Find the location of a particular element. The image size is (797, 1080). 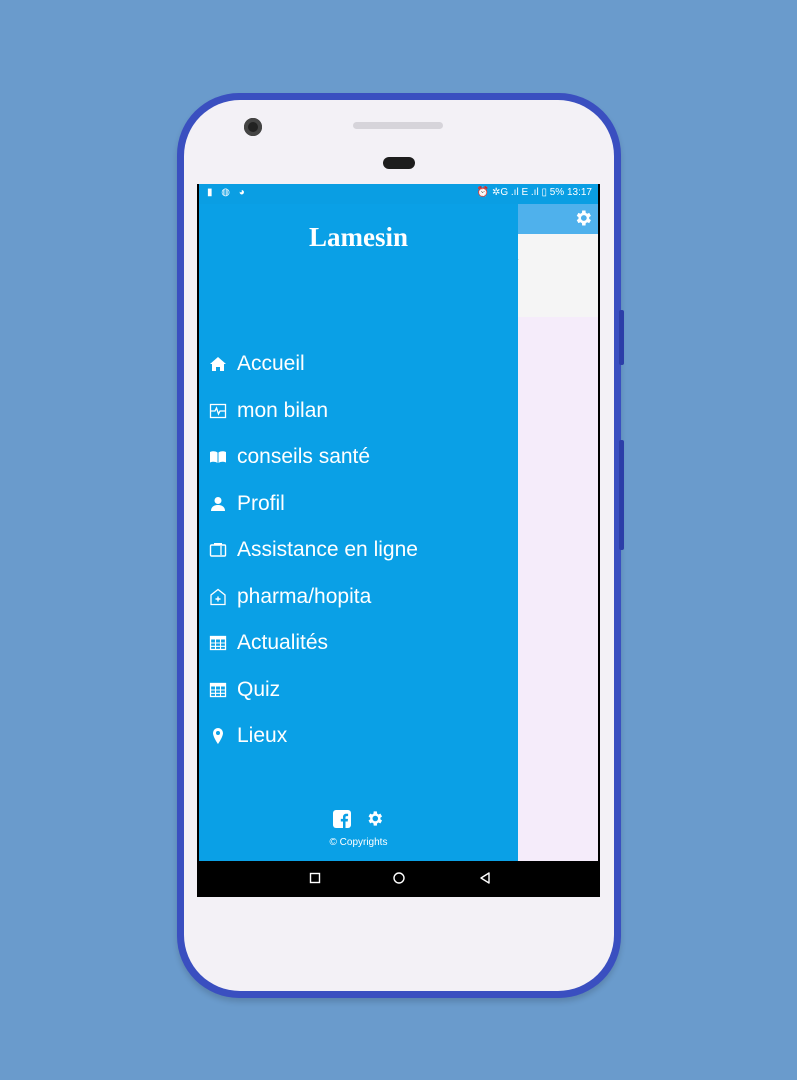

drawer-title: Lamesin is located at coordinates (358, 237).